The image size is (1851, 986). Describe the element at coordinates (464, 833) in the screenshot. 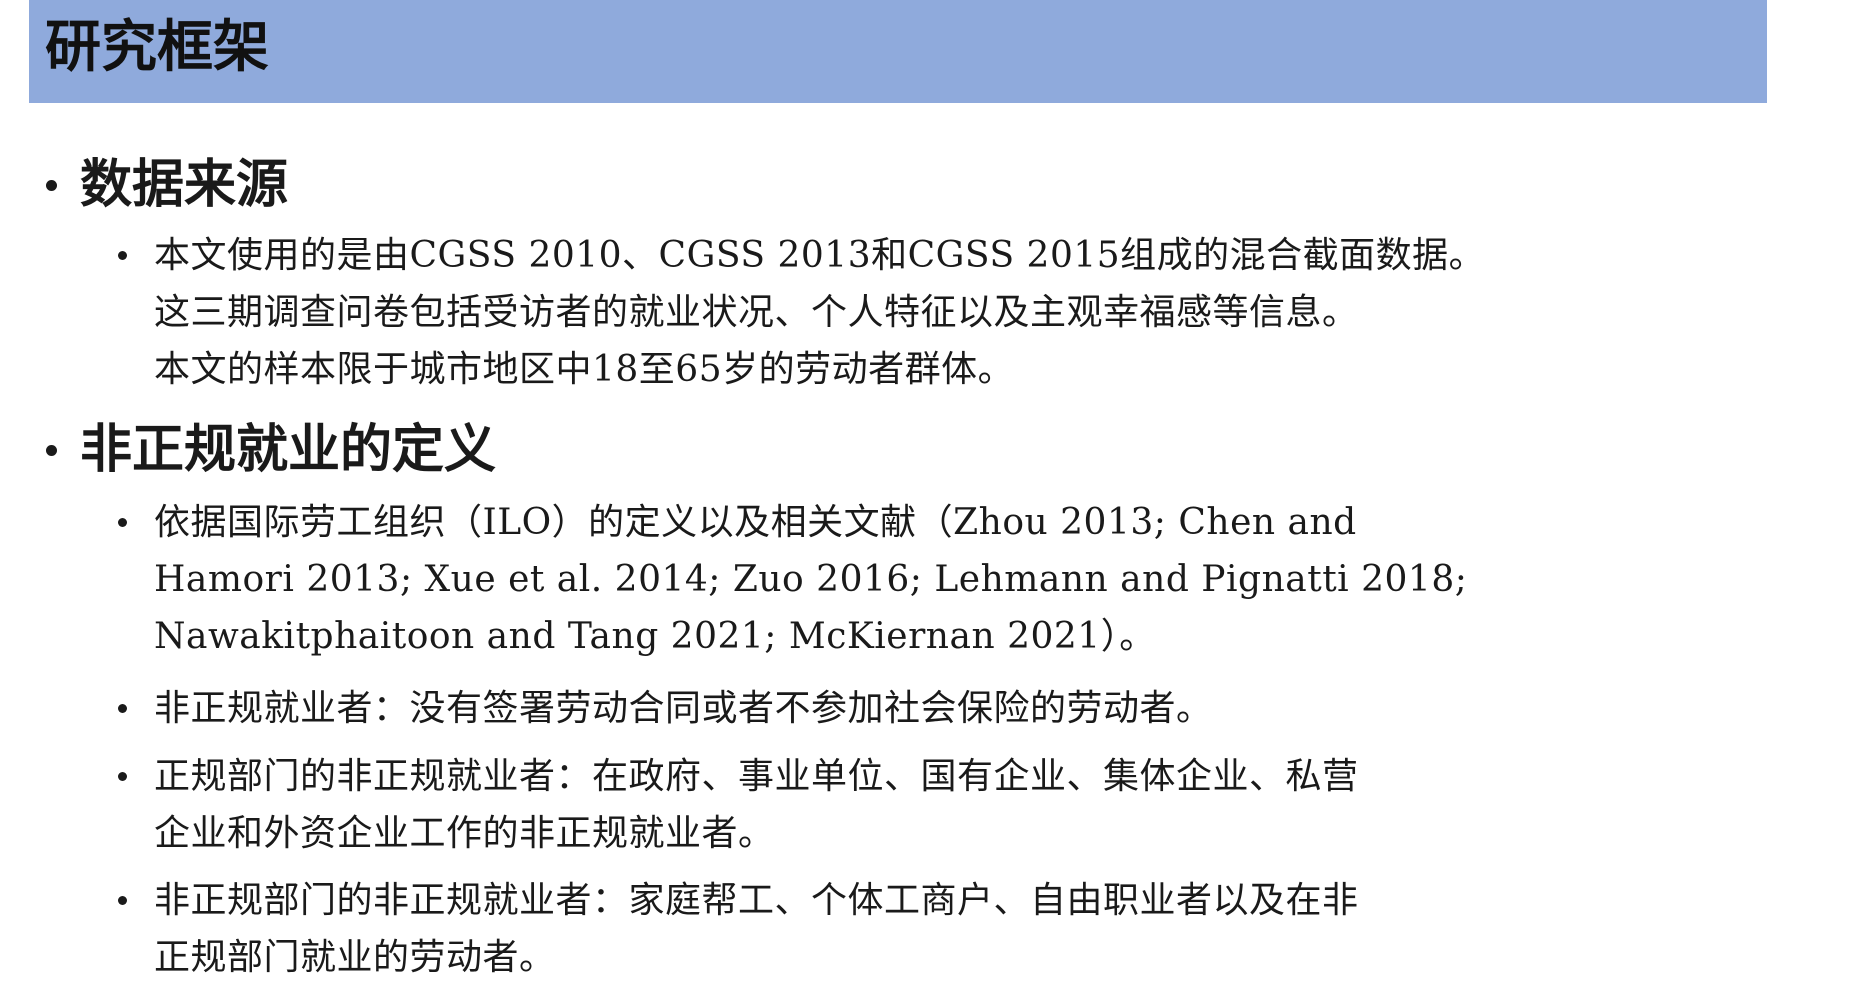

I see `bullet-line: 企业和外资企业工作的非正规就业者。` at that location.